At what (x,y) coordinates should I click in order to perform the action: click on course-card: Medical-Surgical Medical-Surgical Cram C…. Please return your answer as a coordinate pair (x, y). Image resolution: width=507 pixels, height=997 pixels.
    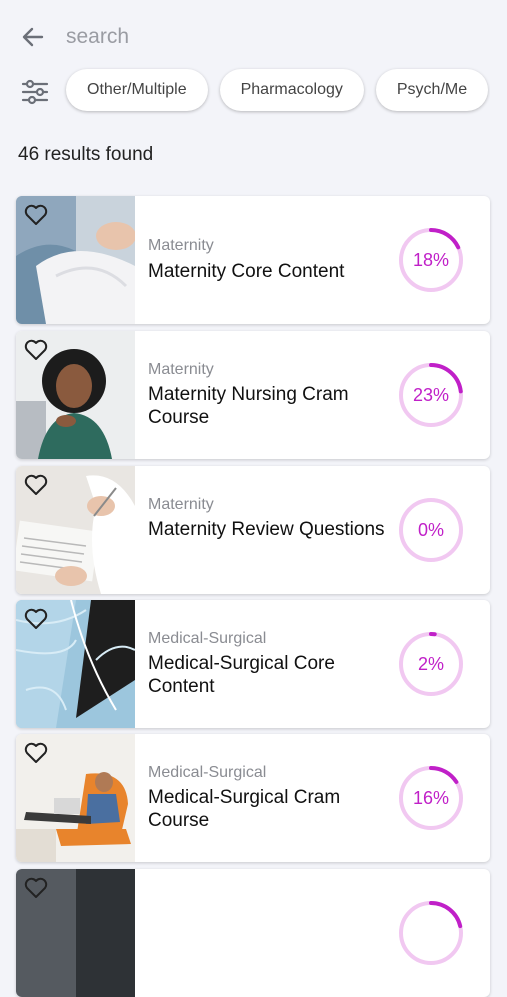
    Looking at the image, I should click on (253, 798).